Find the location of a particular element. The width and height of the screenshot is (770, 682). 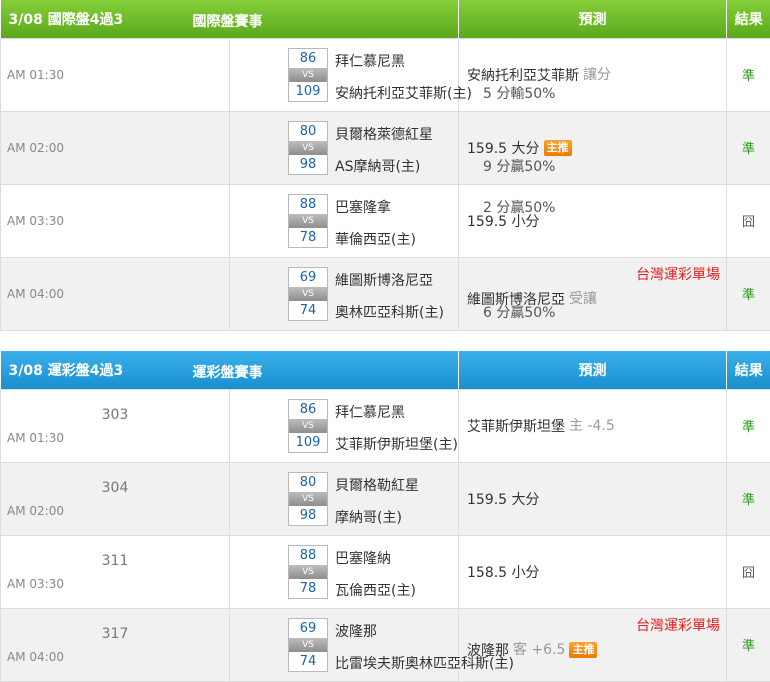

team-1: 維圖斯博洛尼亞 is located at coordinates (384, 280).